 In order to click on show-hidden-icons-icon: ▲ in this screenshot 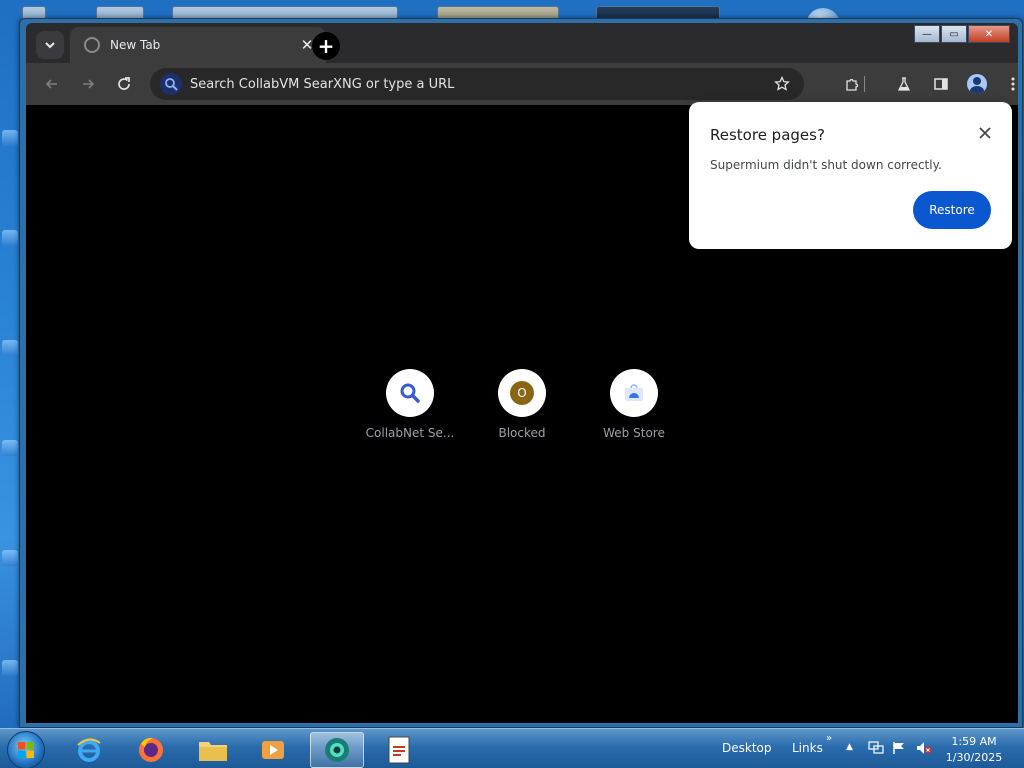, I will do `click(849, 747)`.